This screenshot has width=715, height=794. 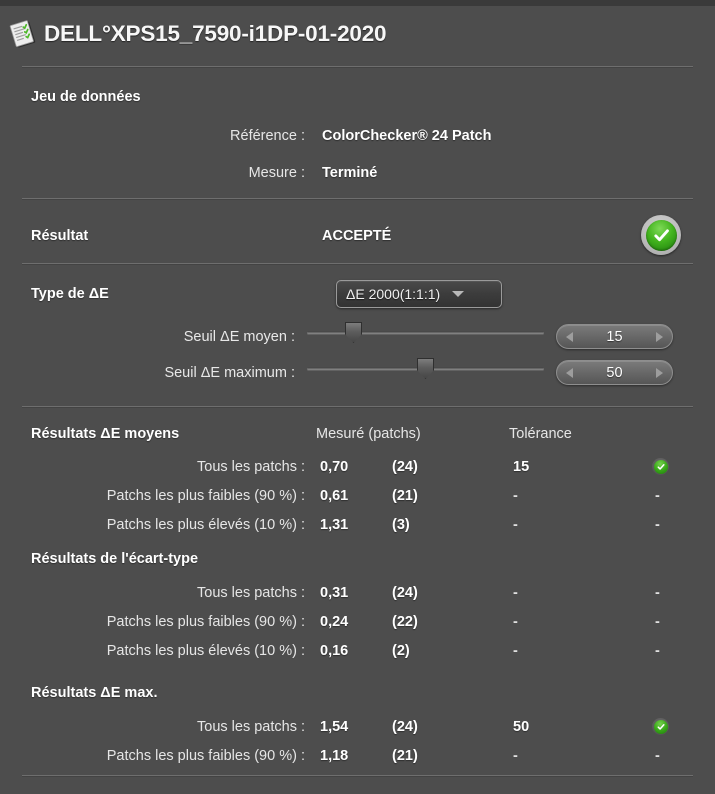 What do you see at coordinates (350, 173) in the screenshot?
I see `measure-value: Terminé` at bounding box center [350, 173].